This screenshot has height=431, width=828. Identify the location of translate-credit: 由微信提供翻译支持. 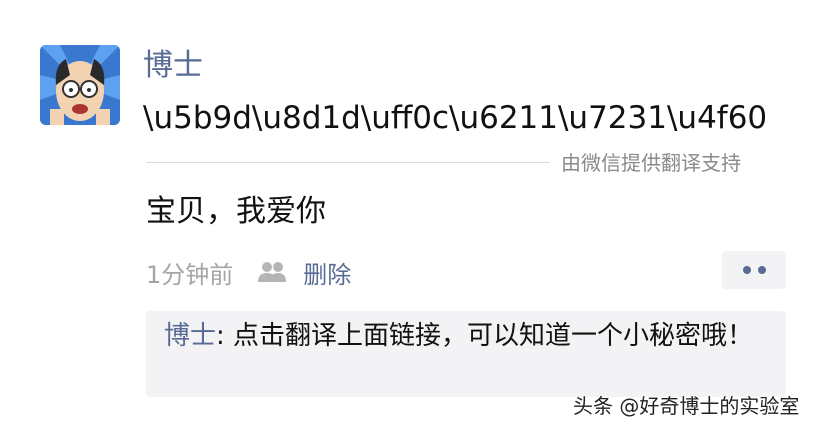
(651, 163).